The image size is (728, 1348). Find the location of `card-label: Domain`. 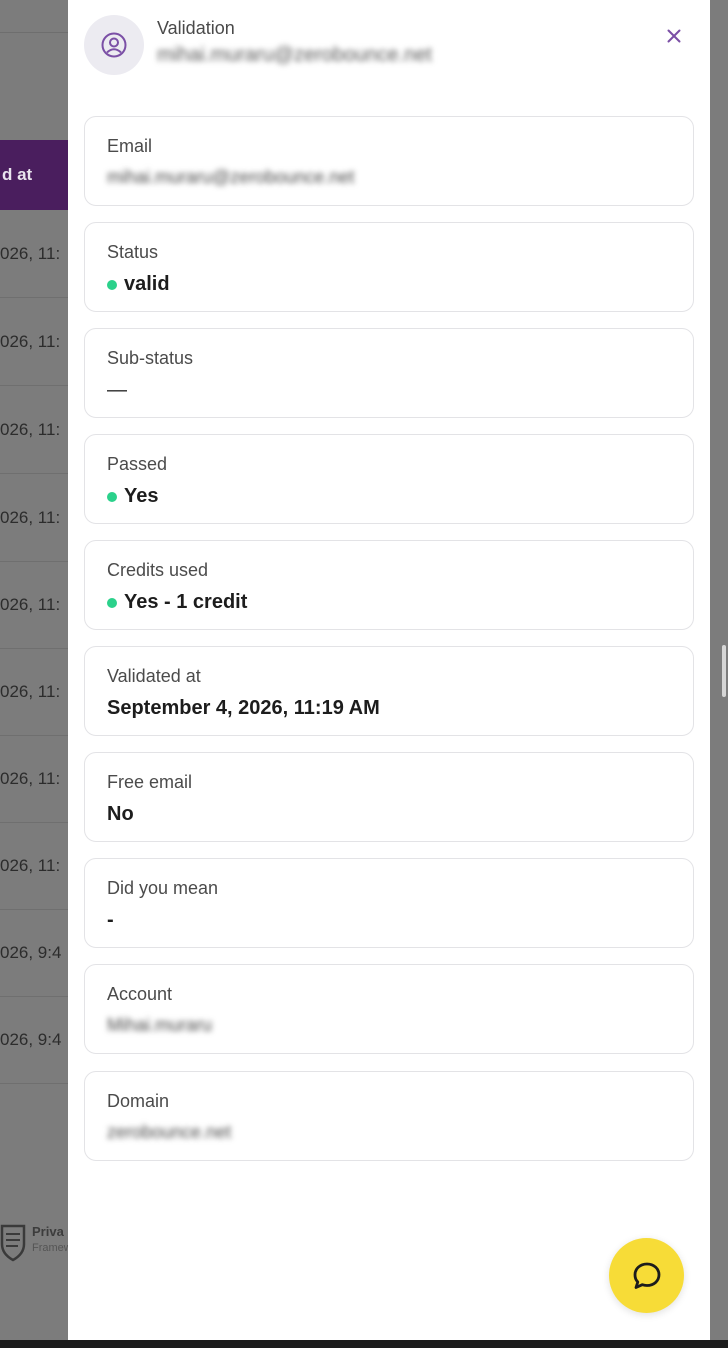

card-label: Domain is located at coordinates (138, 1101).